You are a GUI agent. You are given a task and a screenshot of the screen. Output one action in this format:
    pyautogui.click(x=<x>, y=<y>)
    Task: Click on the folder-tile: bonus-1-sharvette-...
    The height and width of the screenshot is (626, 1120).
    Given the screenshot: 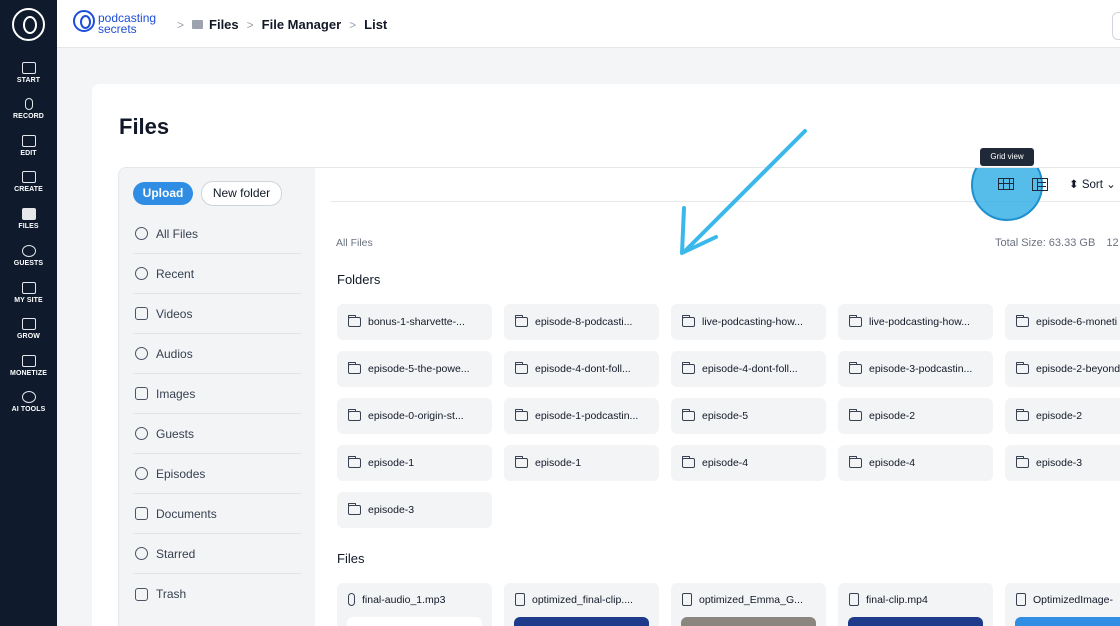 What is the action you would take?
    pyautogui.click(x=414, y=322)
    